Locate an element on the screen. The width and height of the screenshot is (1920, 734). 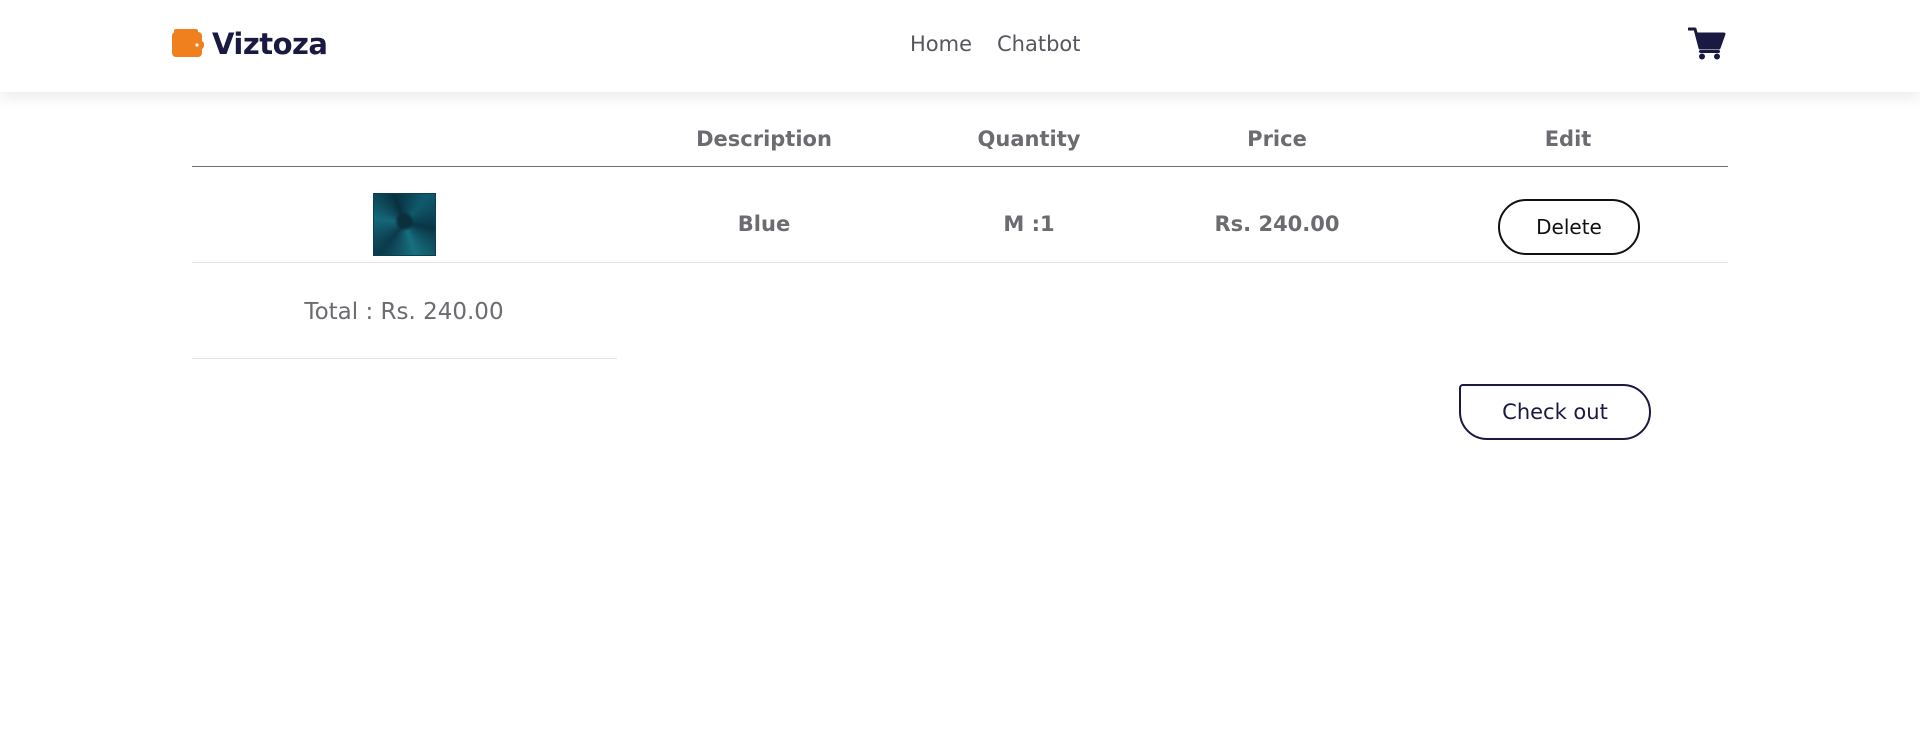
main-nav: Home Chatbot is located at coordinates (995, 44).